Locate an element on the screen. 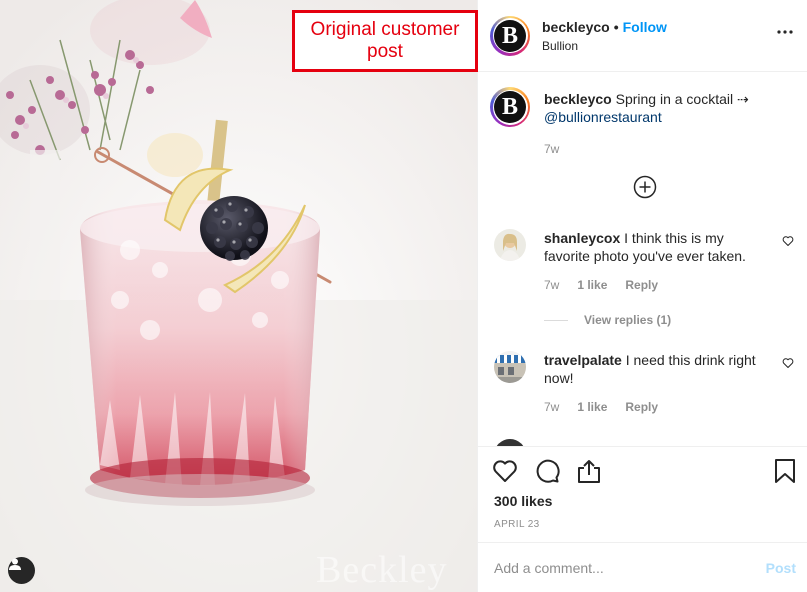  user-icon is located at coordinates (15, 564).